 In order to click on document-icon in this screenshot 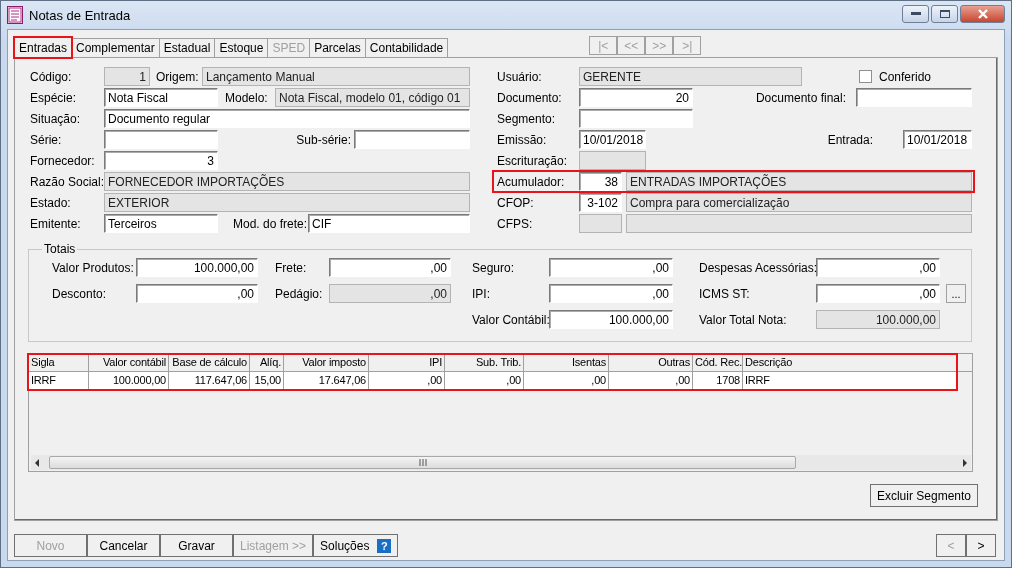, I will do `click(15, 15)`.